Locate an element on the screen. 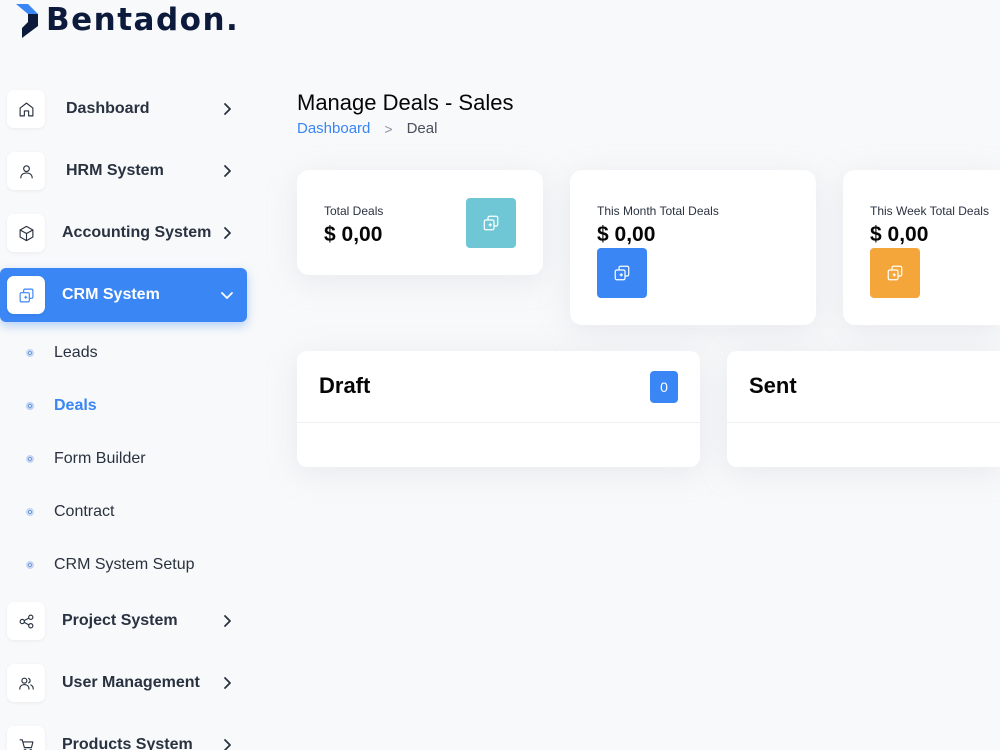 The height and width of the screenshot is (750, 1000). sidebar-item-label: Dashboard is located at coordinates (108, 108).